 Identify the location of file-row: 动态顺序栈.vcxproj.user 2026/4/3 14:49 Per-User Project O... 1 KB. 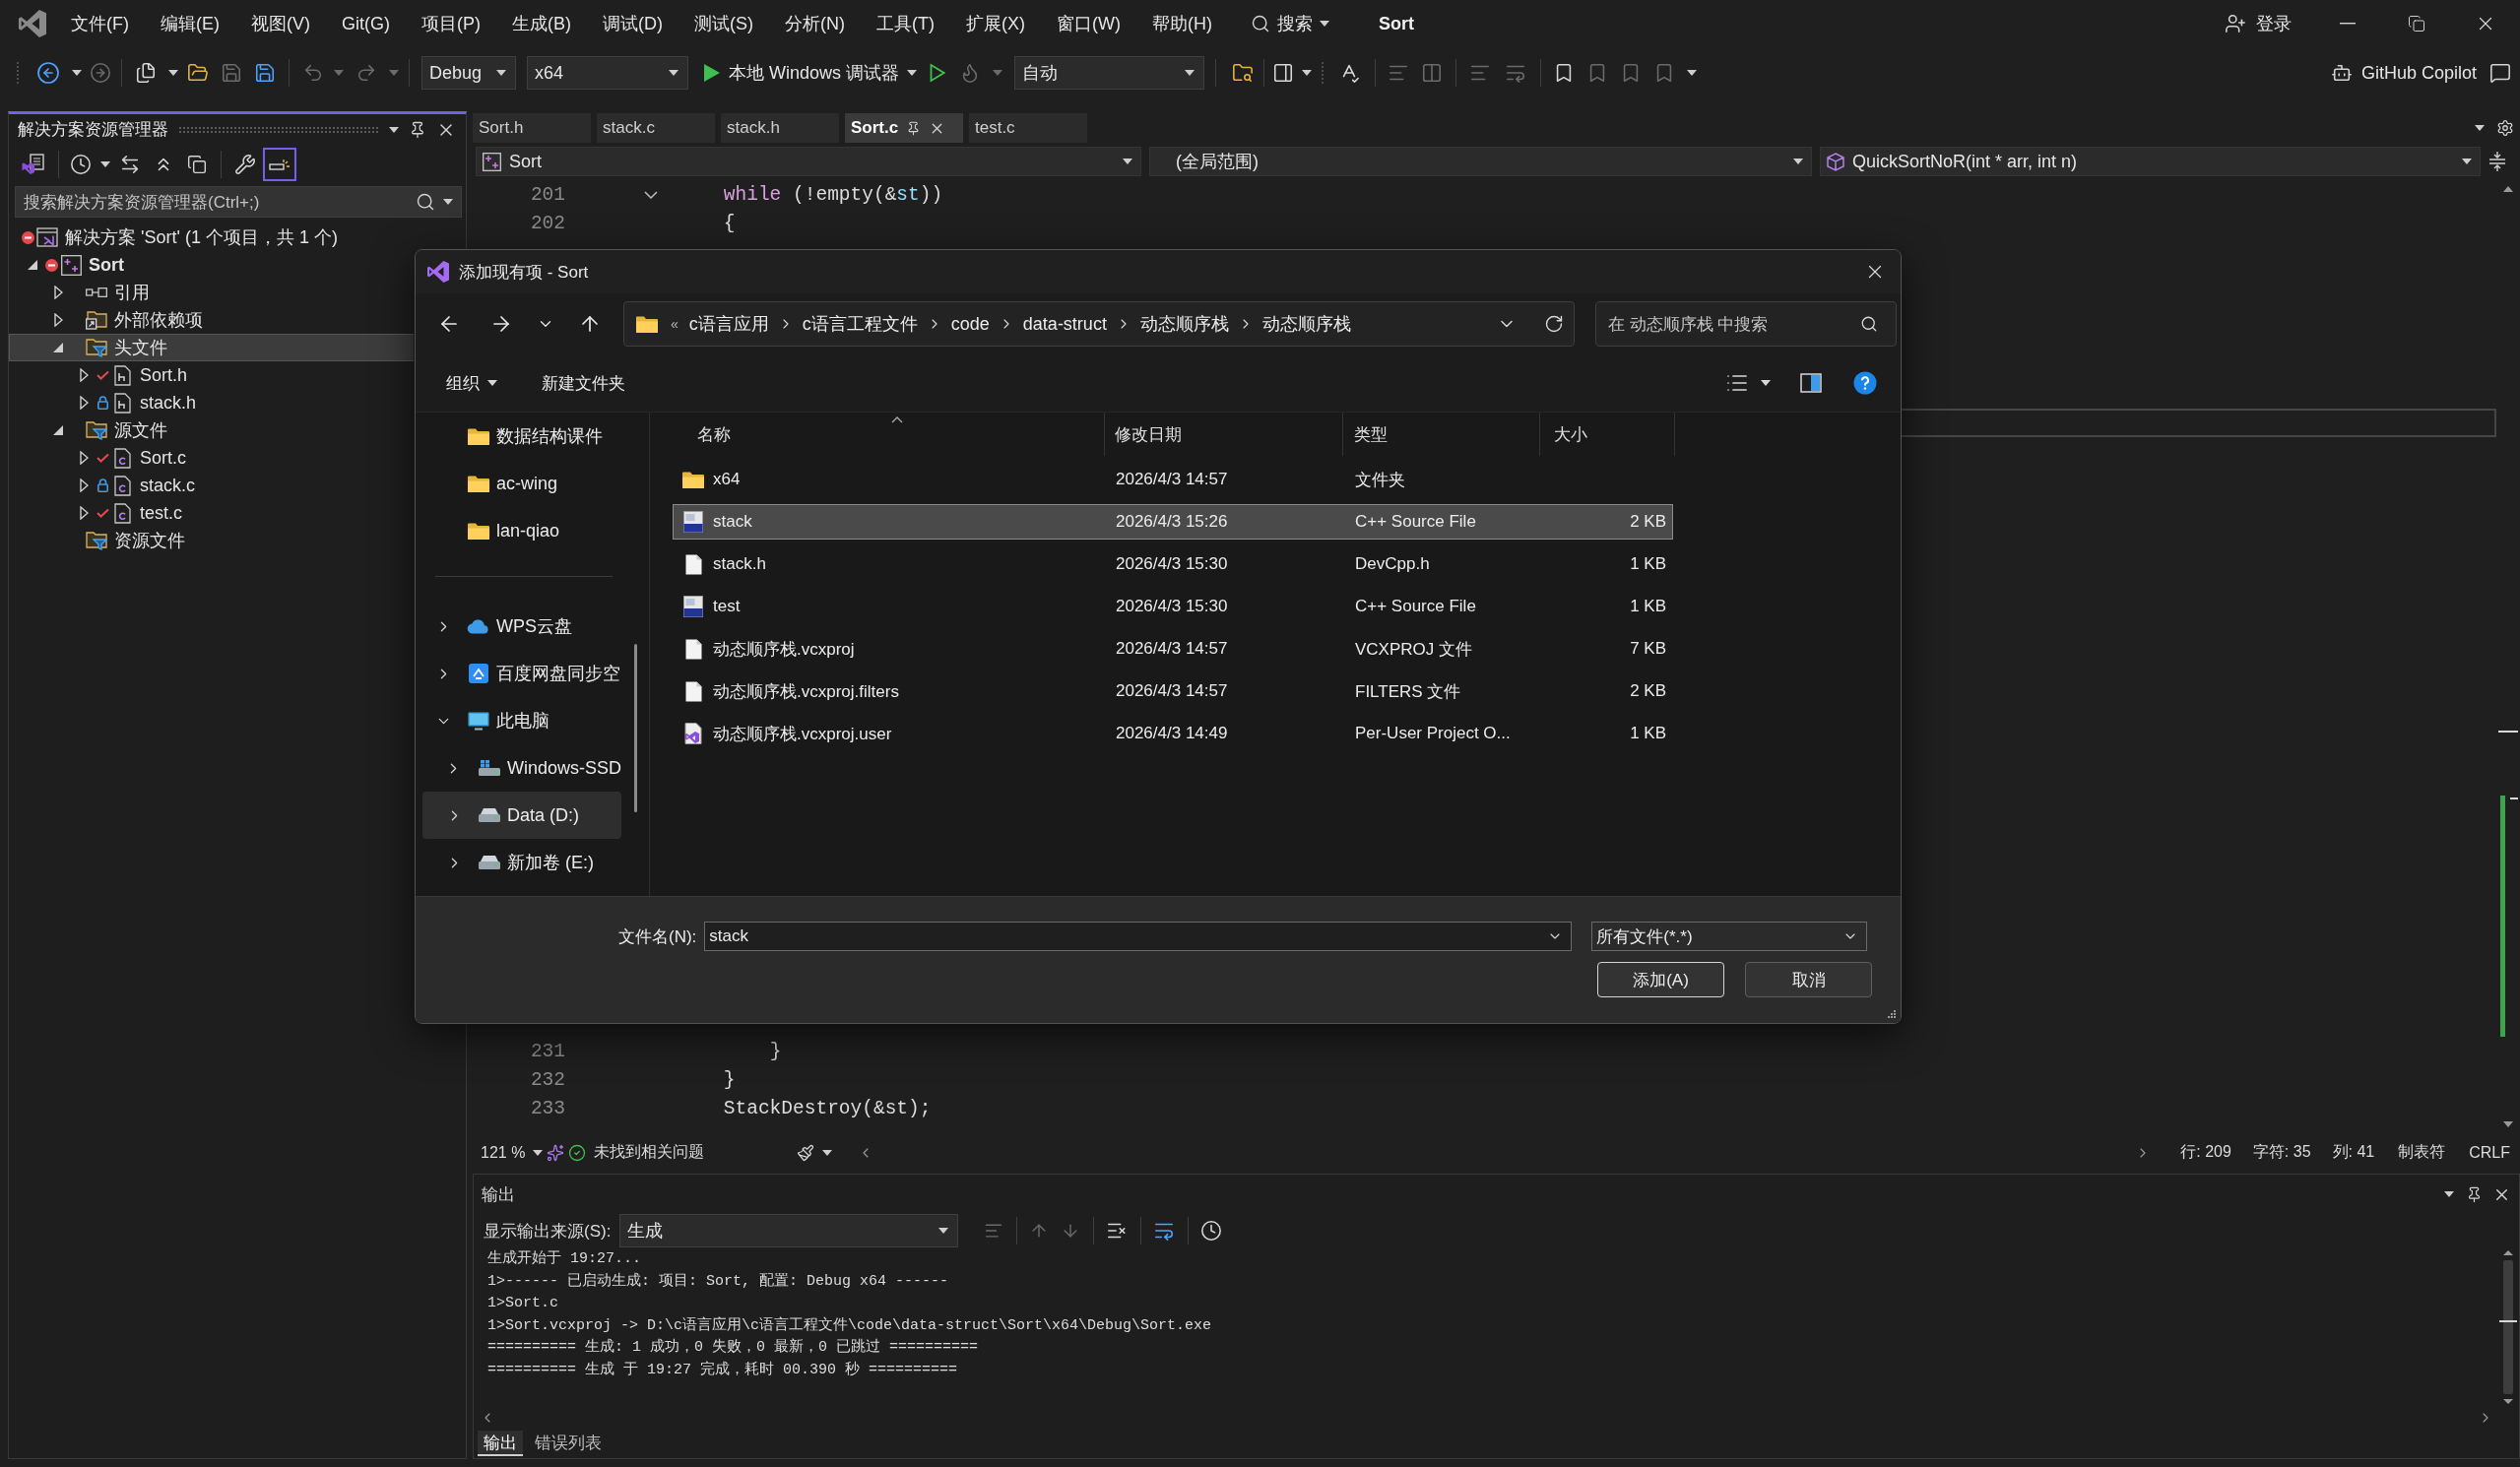
(1173, 733).